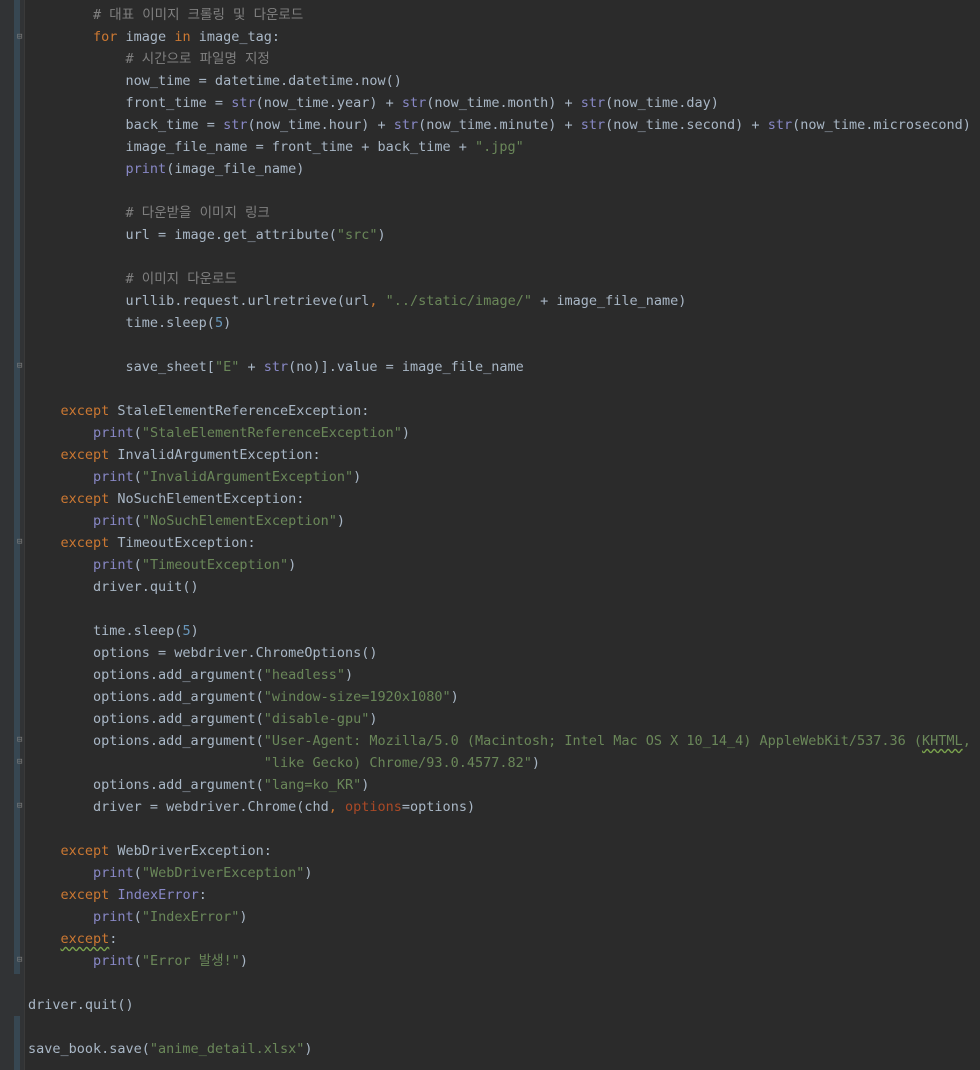  What do you see at coordinates (312, 785) in the screenshot?
I see `code-token: "lang=ko_KR"` at bounding box center [312, 785].